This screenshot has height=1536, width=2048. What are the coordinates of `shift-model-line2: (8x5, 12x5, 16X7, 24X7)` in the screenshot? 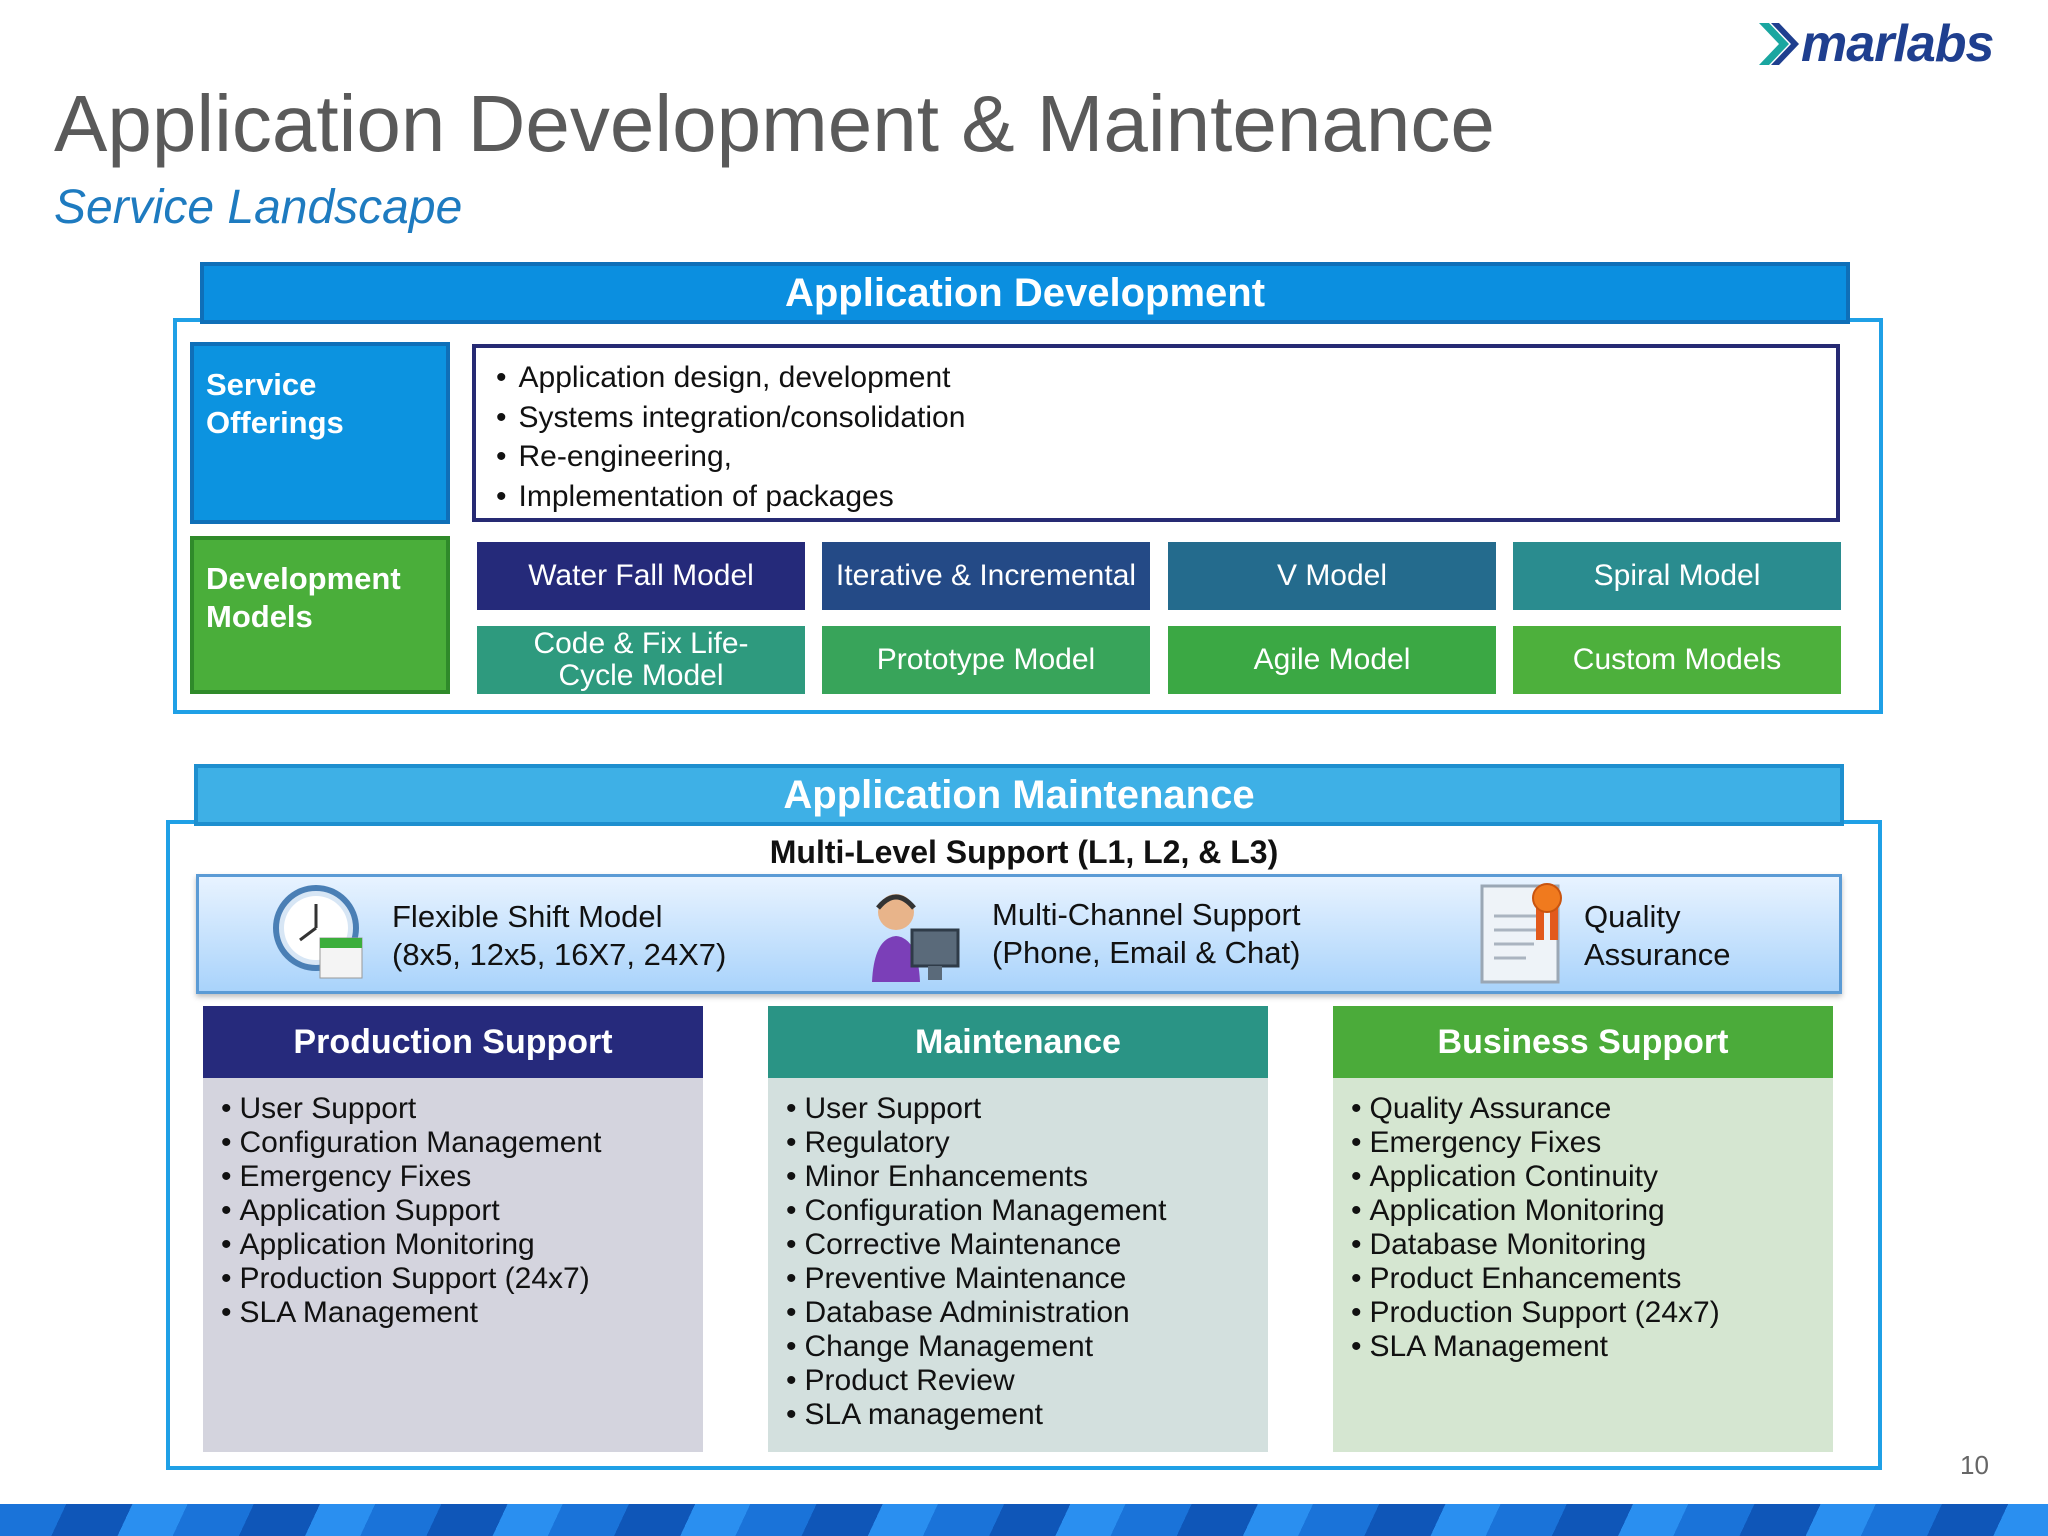 It's located at (559, 954).